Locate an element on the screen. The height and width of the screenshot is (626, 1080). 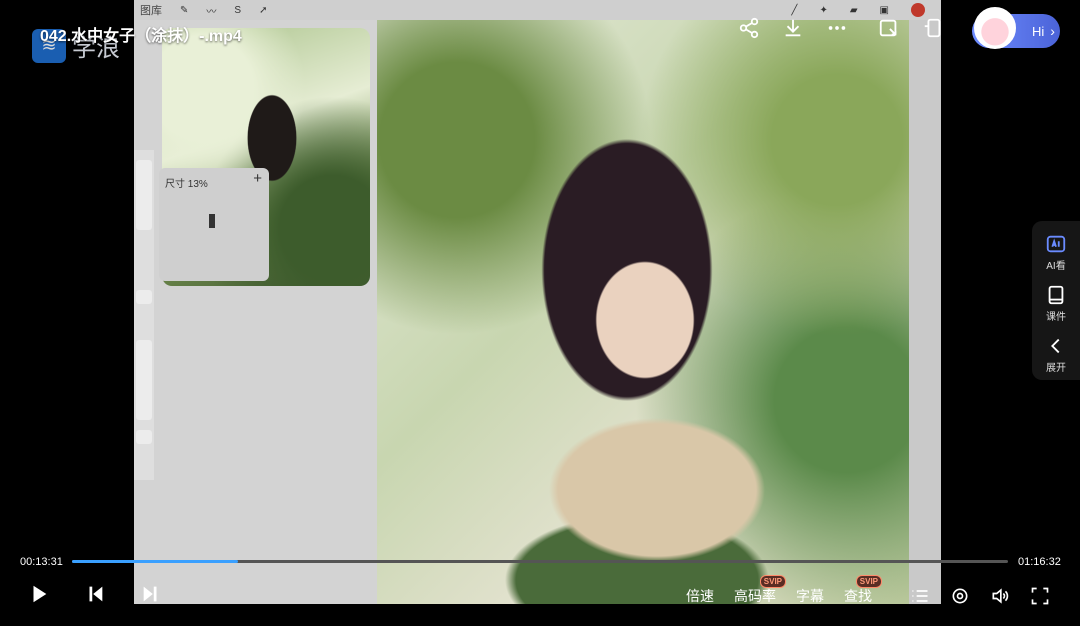
ai-view-label: AI看 is located at coordinates (1056, 266).